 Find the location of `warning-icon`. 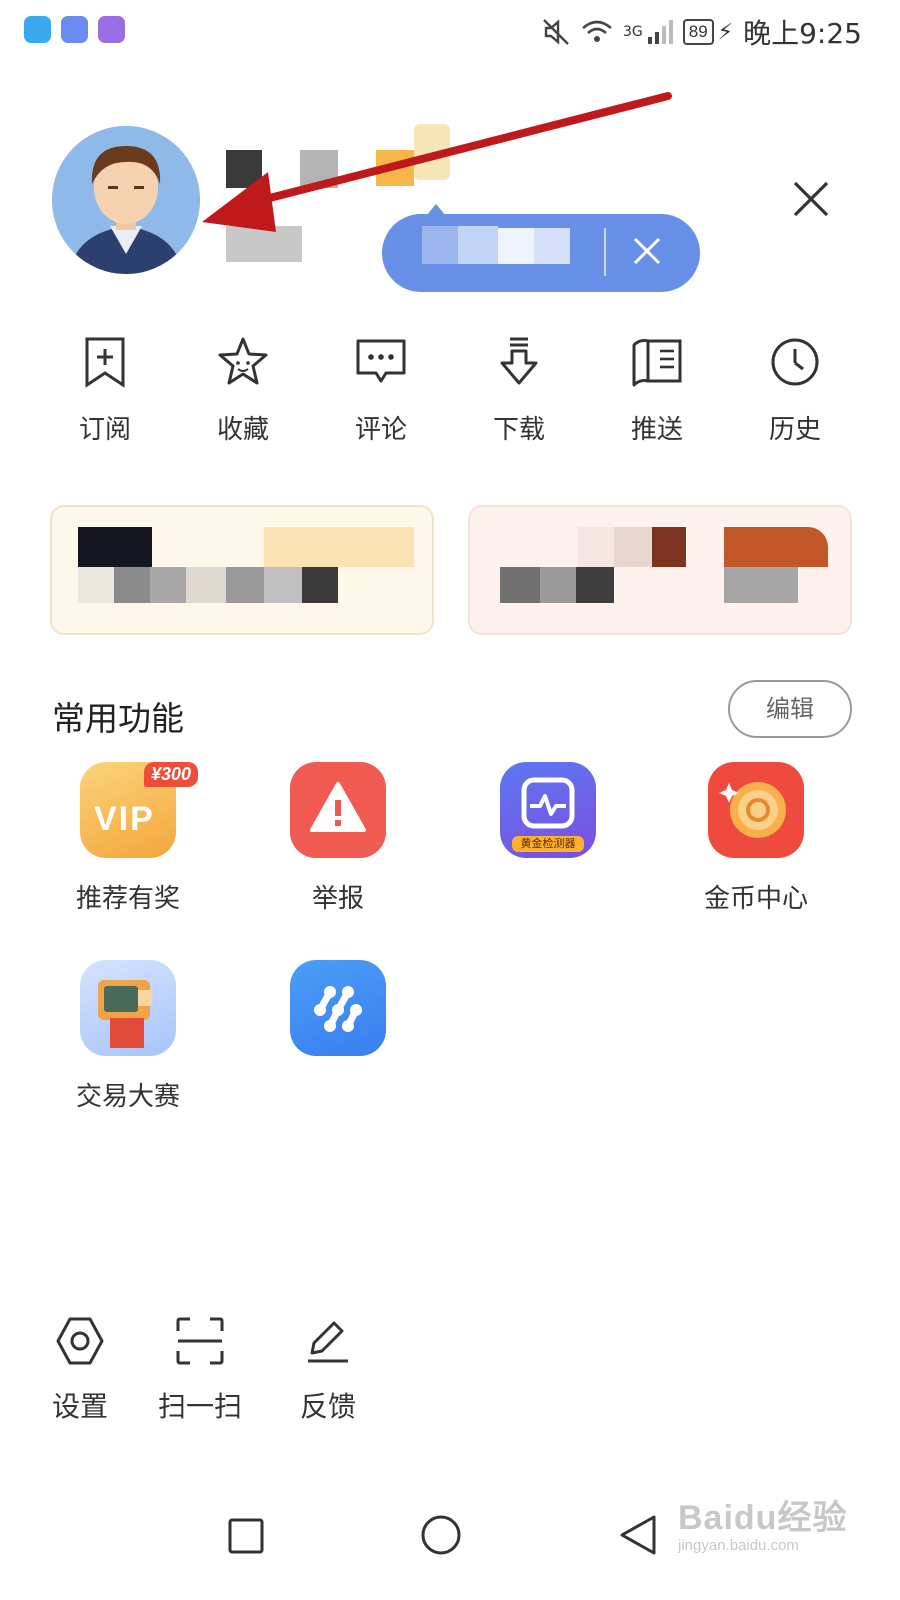

warning-icon is located at coordinates (338, 810).